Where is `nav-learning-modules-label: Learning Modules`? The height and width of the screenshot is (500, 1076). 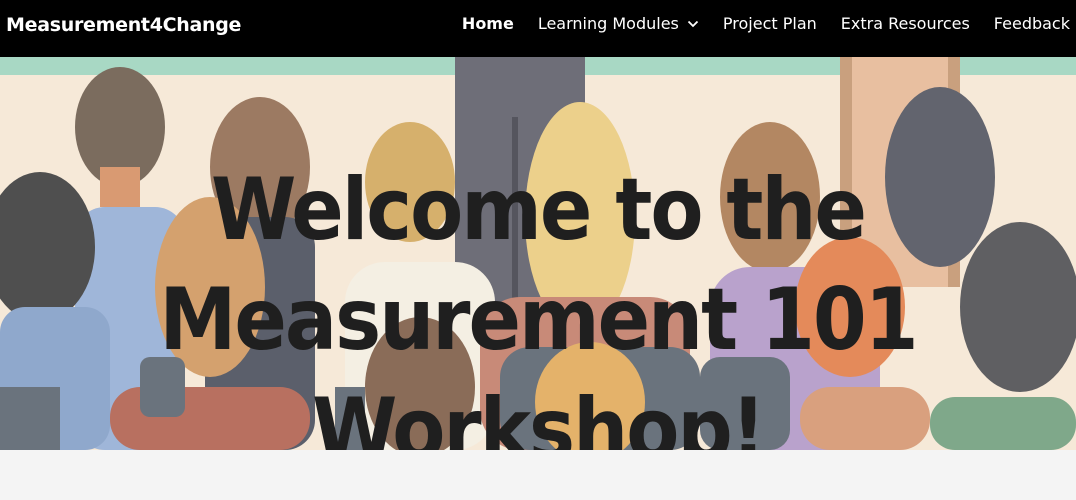
nav-learning-modules-label: Learning Modules is located at coordinates (608, 23).